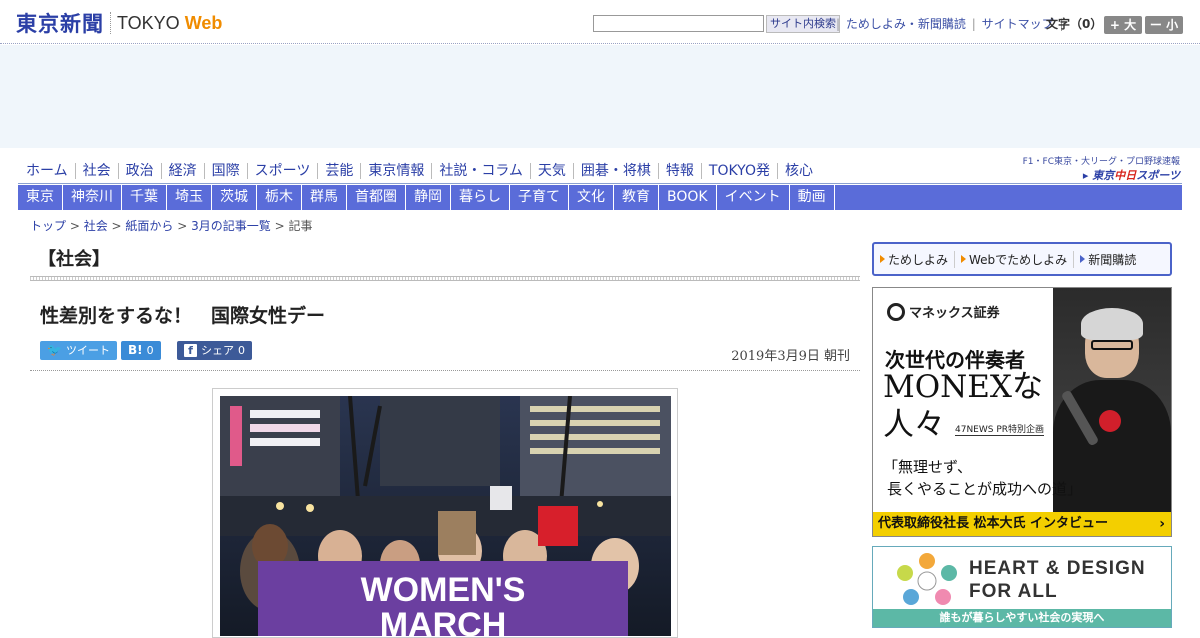 The width and height of the screenshot is (1200, 638). I want to click on heart-design-tagline: 誰もが暮らしやすい社会の実現へ, so click(1022, 618).